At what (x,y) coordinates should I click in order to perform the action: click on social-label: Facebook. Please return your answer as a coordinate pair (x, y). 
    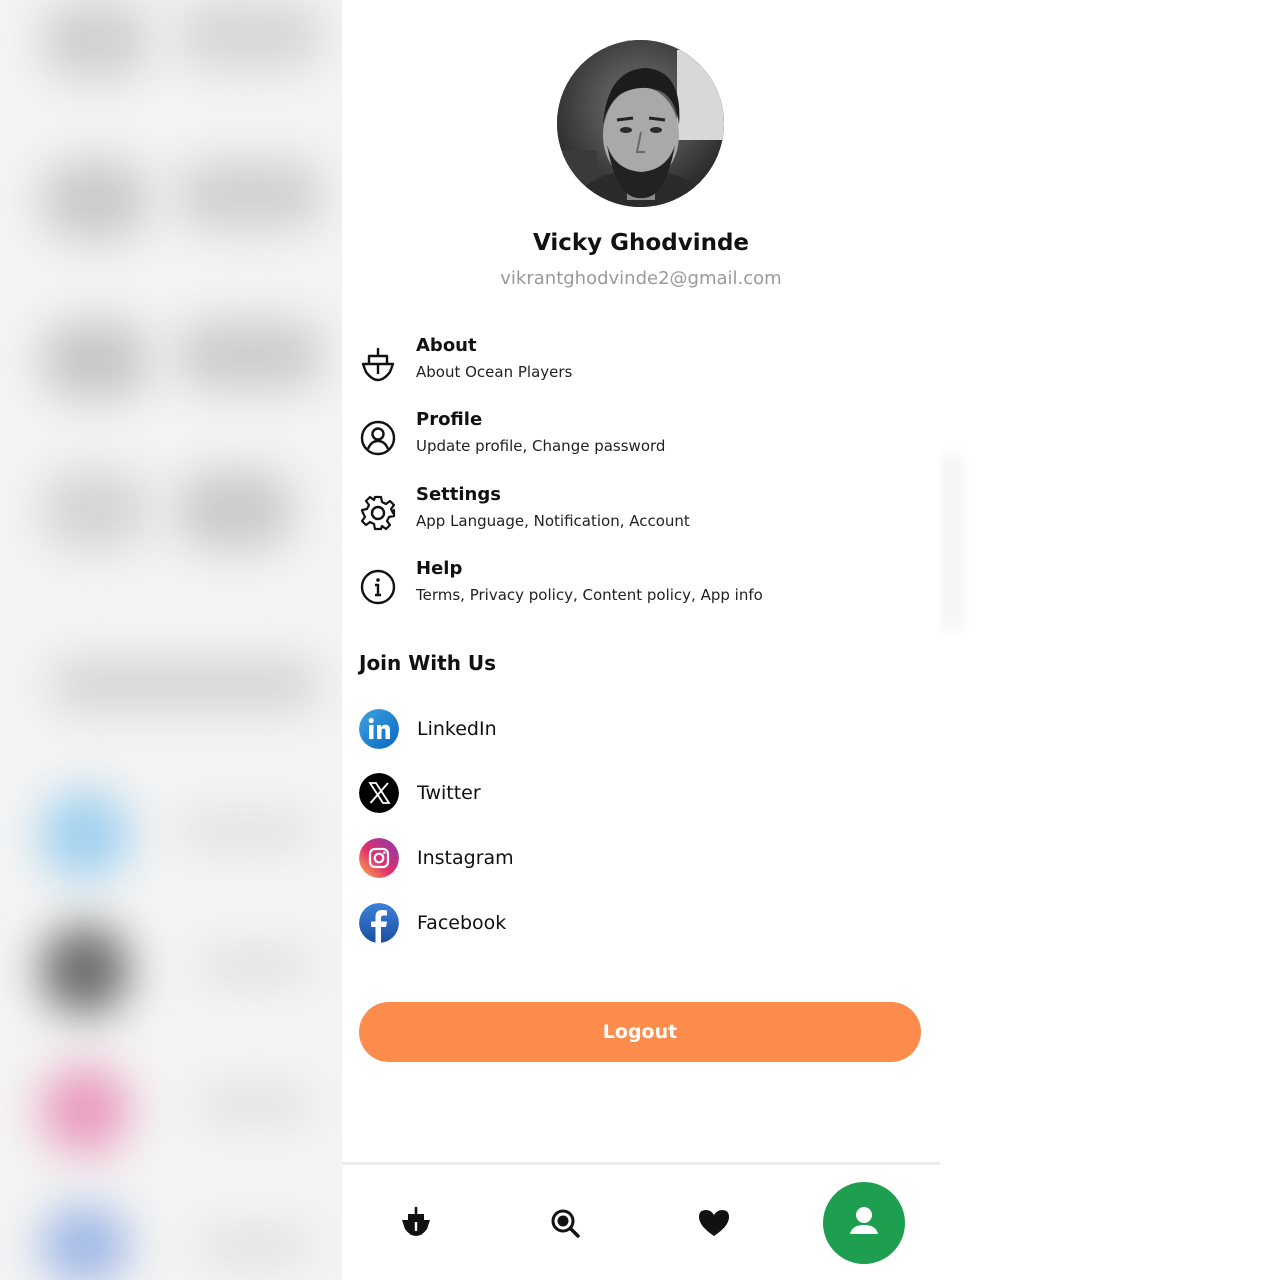
    Looking at the image, I should click on (462, 923).